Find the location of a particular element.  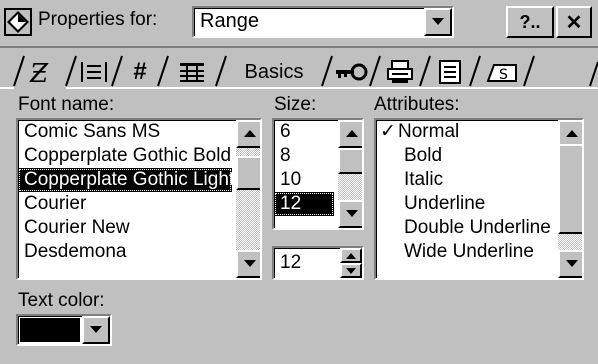

tab-borders is located at coordinates (192, 72).